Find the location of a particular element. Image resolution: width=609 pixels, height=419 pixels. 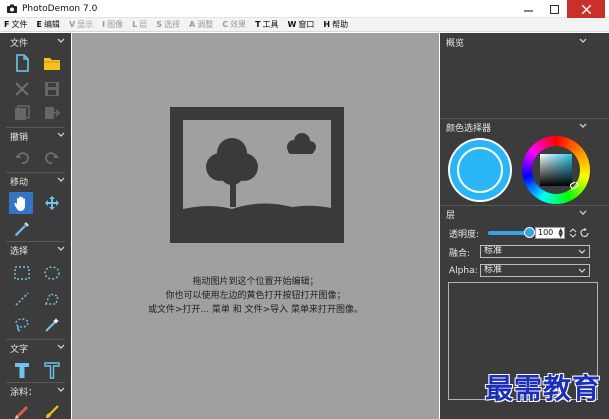

open-image-button is located at coordinates (52, 63).